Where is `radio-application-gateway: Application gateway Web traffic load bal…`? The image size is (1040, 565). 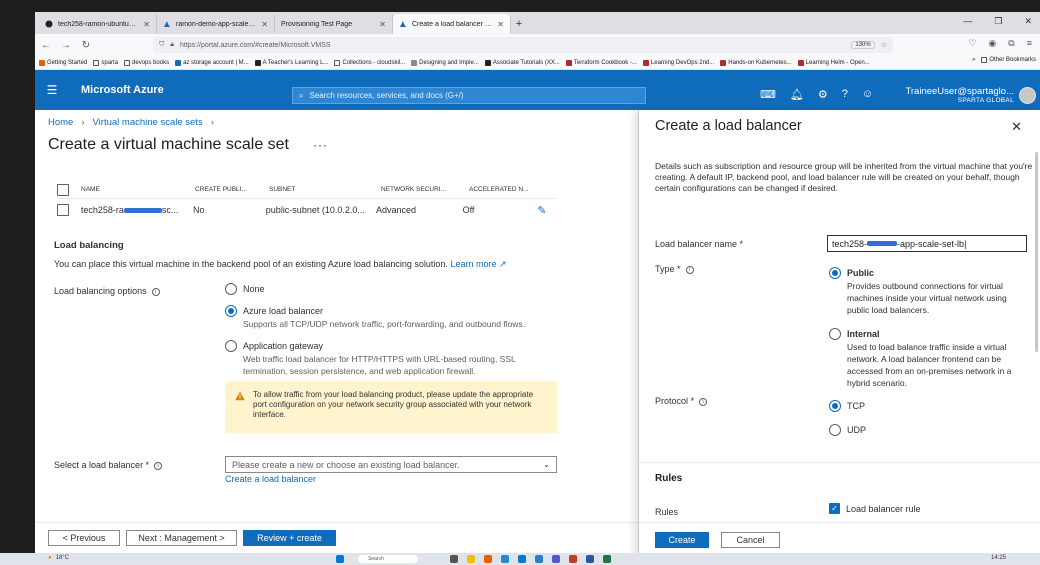
radio-application-gateway: Application gateway Web traffic load bal… is located at coordinates (385, 358).